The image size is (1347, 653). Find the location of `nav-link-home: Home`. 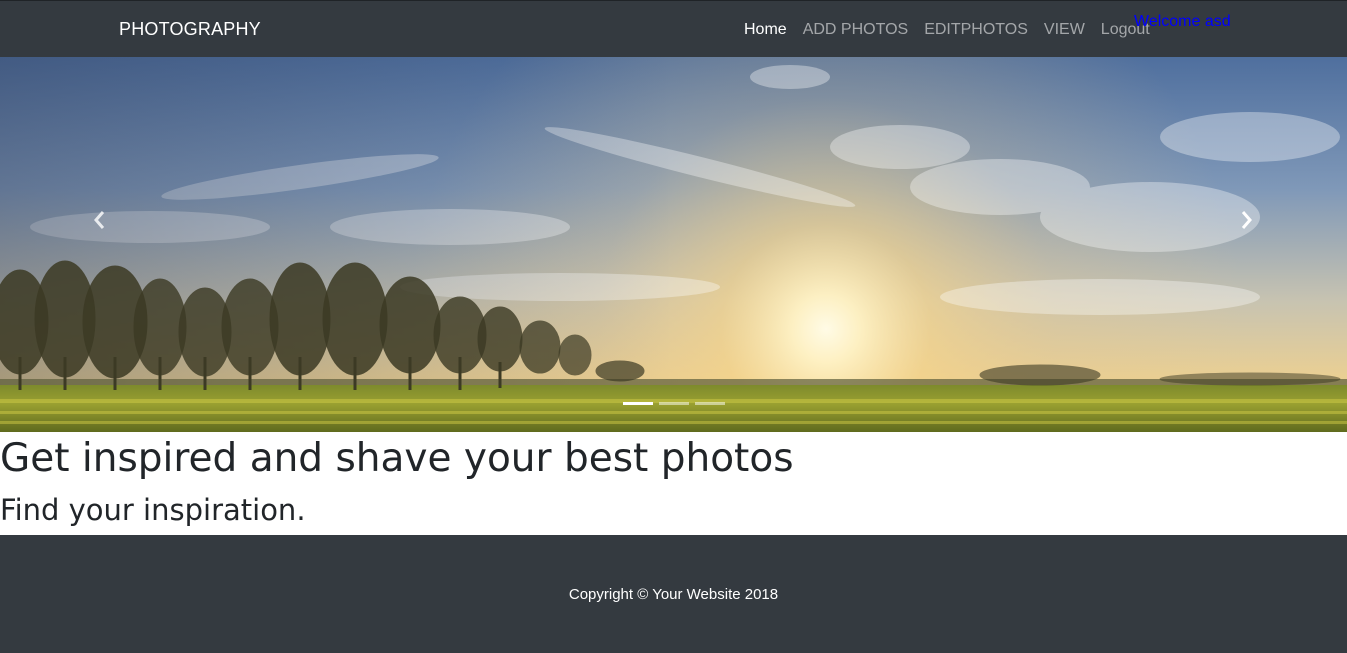

nav-link-home: Home is located at coordinates (765, 30).